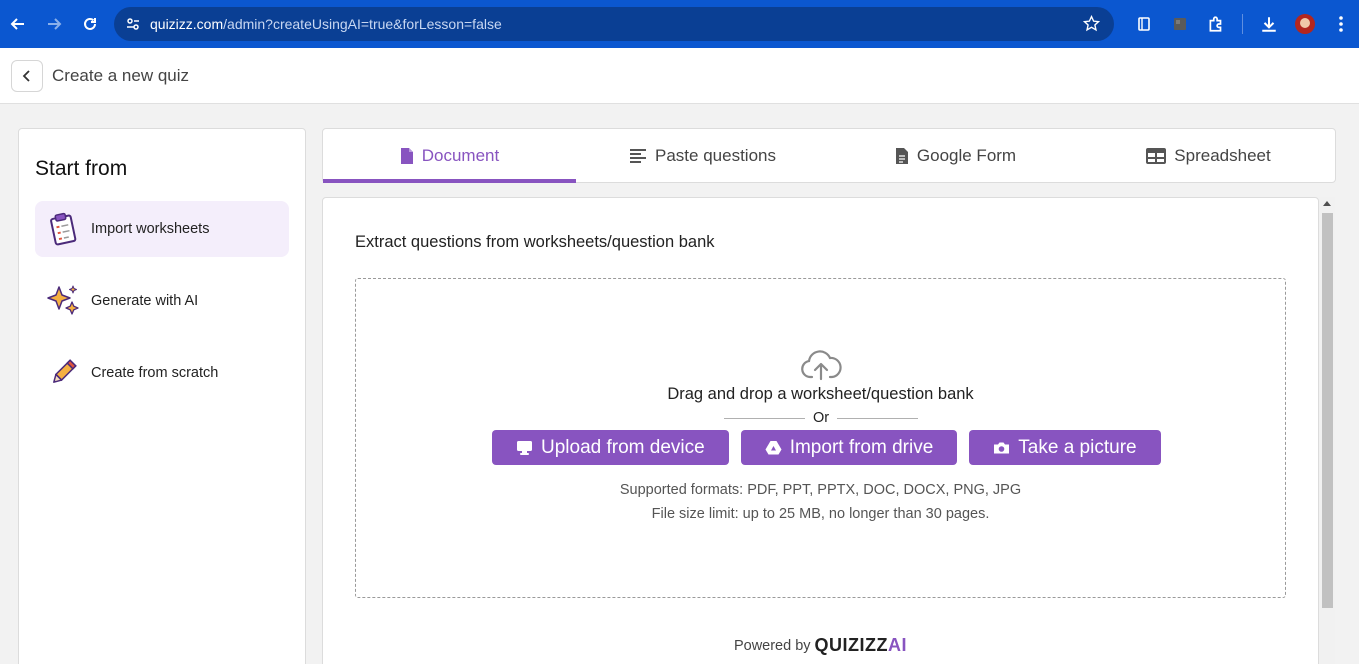 Image resolution: width=1359 pixels, height=664 pixels. What do you see at coordinates (524, 447) in the screenshot?
I see `monitor-icon` at bounding box center [524, 447].